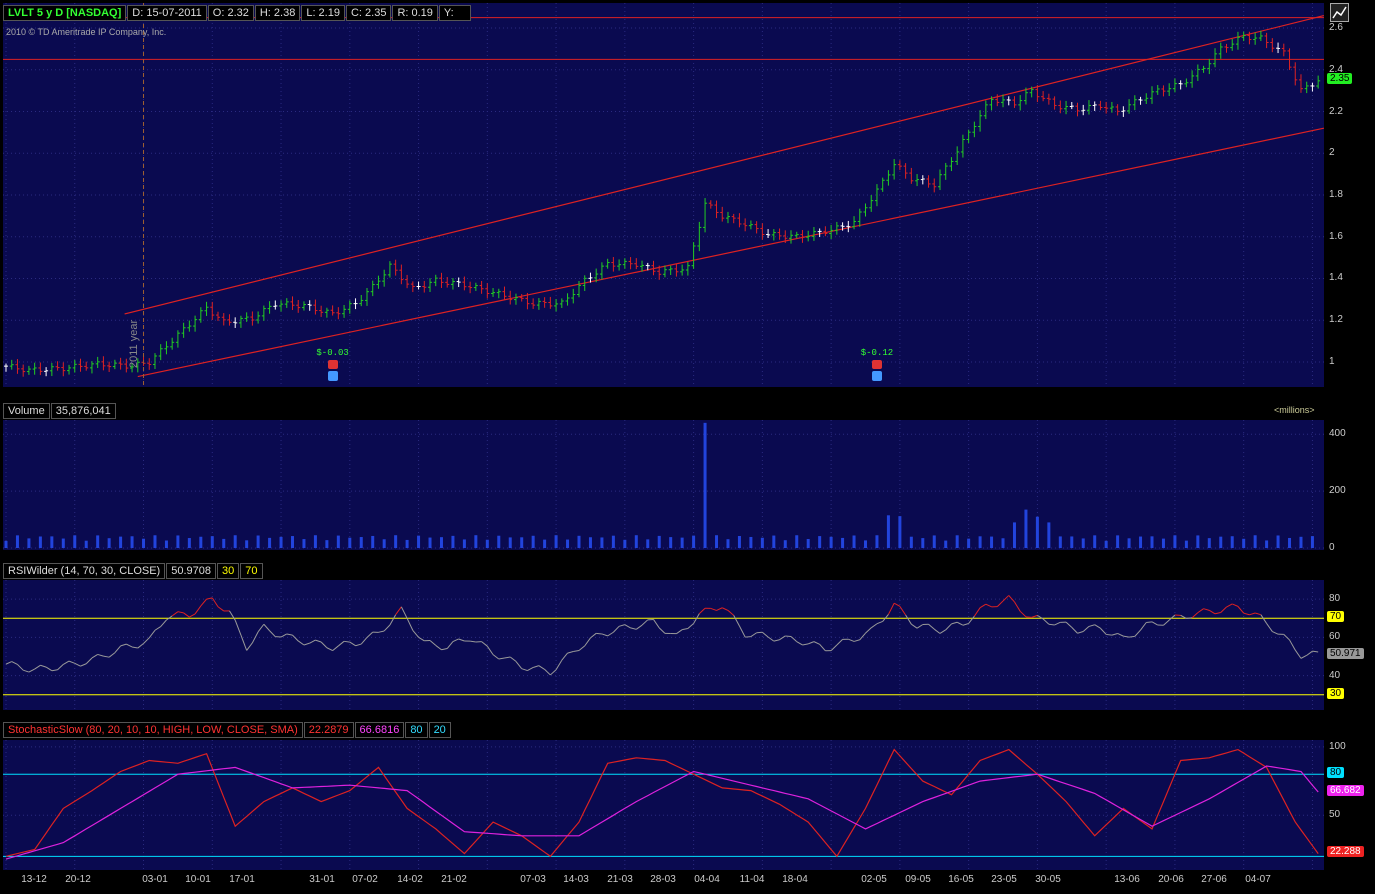  What do you see at coordinates (228, 571) in the screenshot?
I see `rsi-lower: 30` at bounding box center [228, 571].